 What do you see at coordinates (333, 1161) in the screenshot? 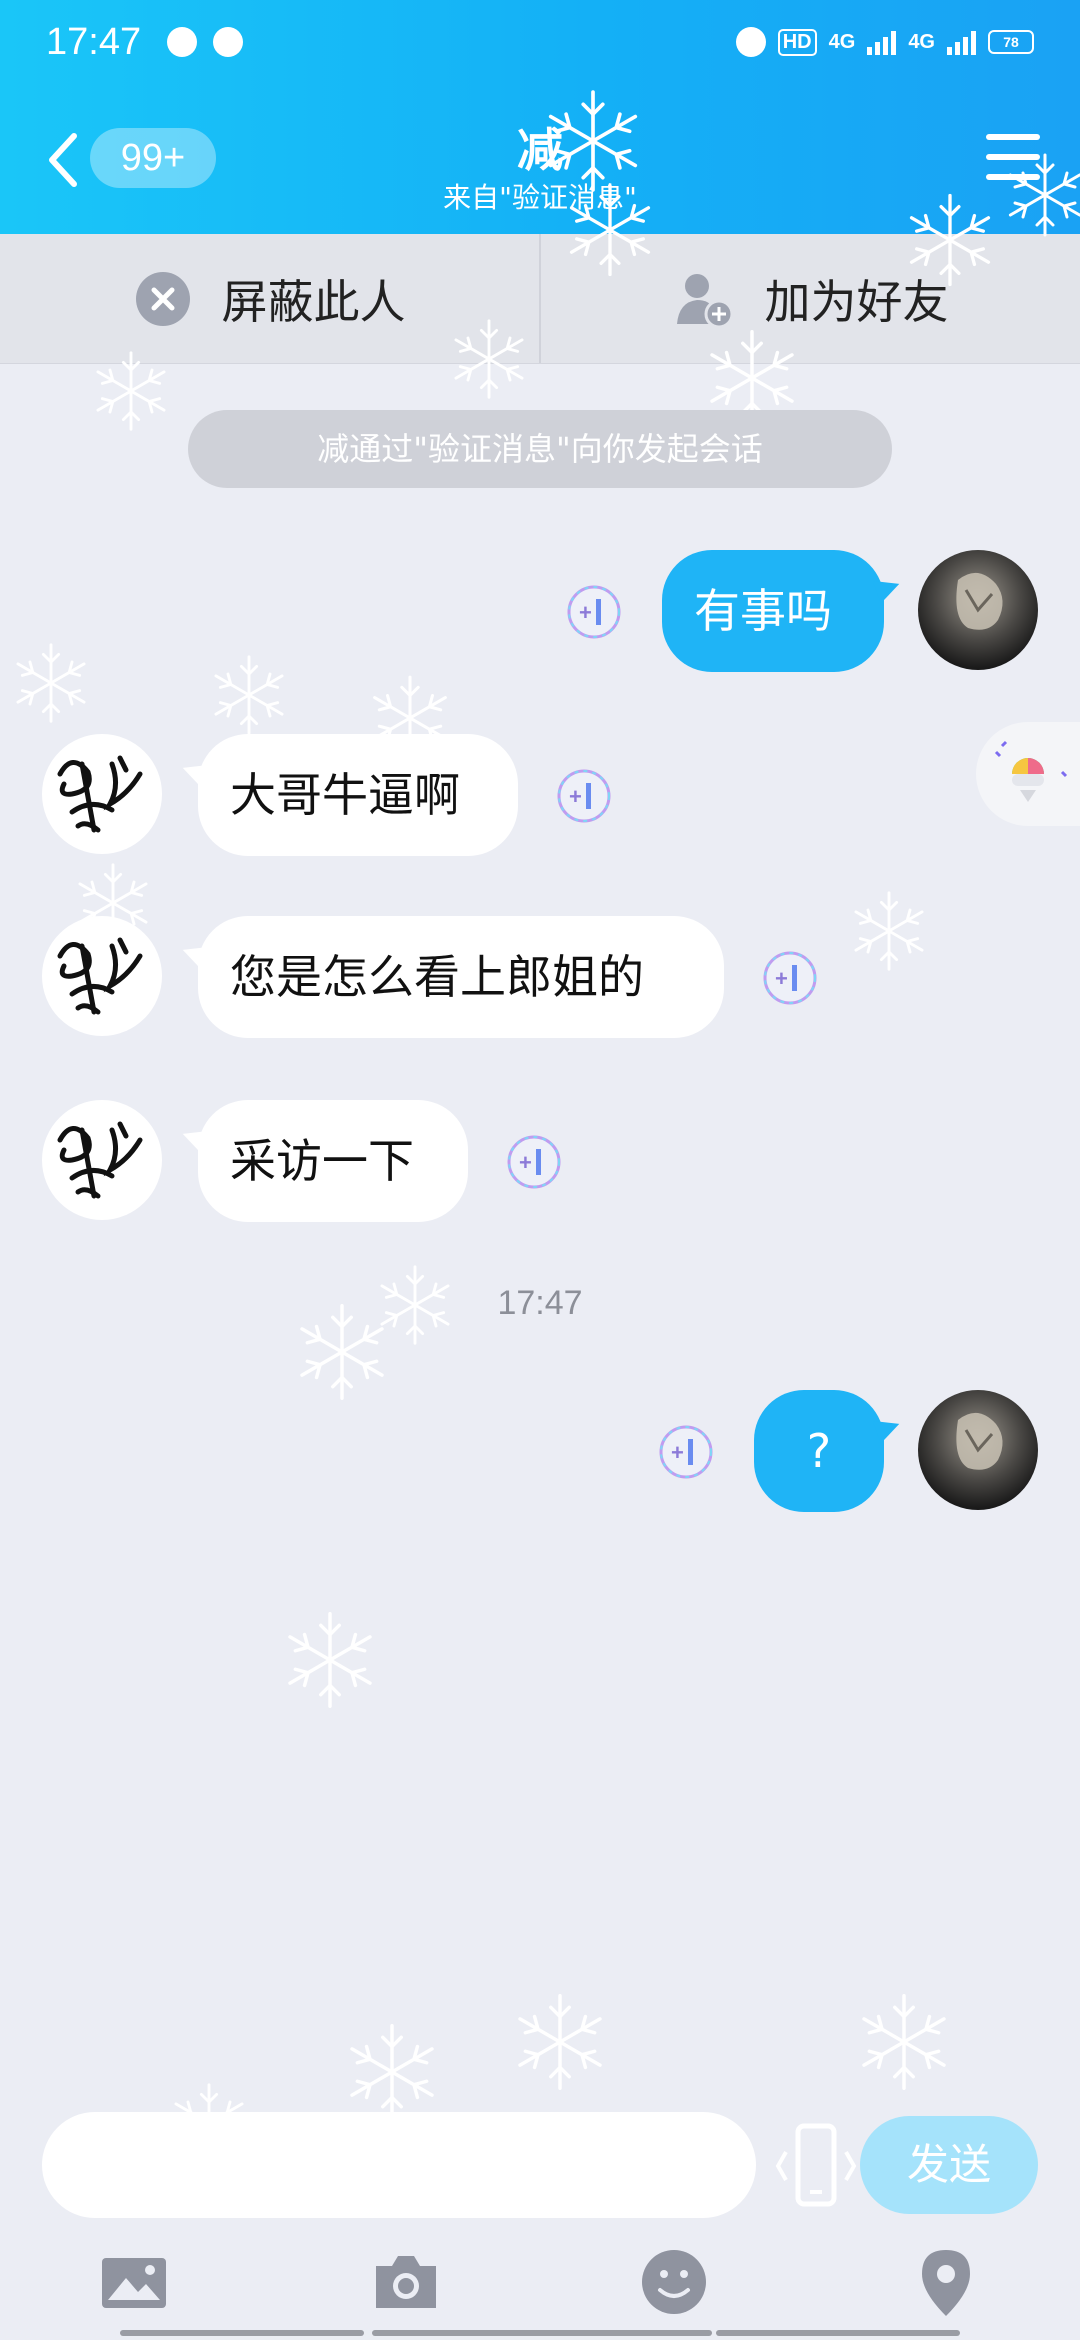
I see `message-bubble-other: 采访一下` at bounding box center [333, 1161].